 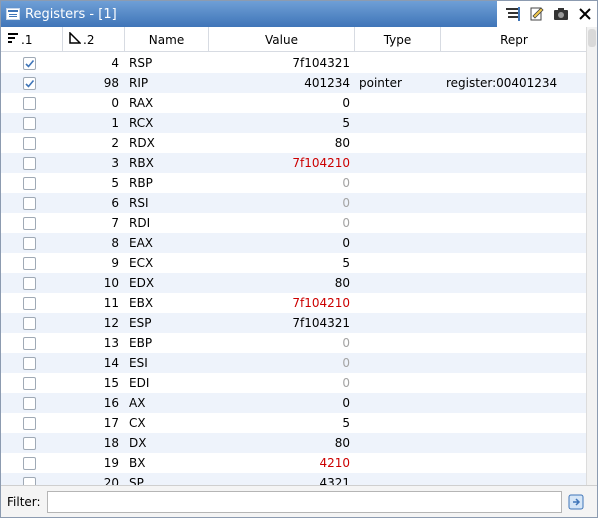 I want to click on register-row: 9 ECX 5, so click(x=294, y=263).